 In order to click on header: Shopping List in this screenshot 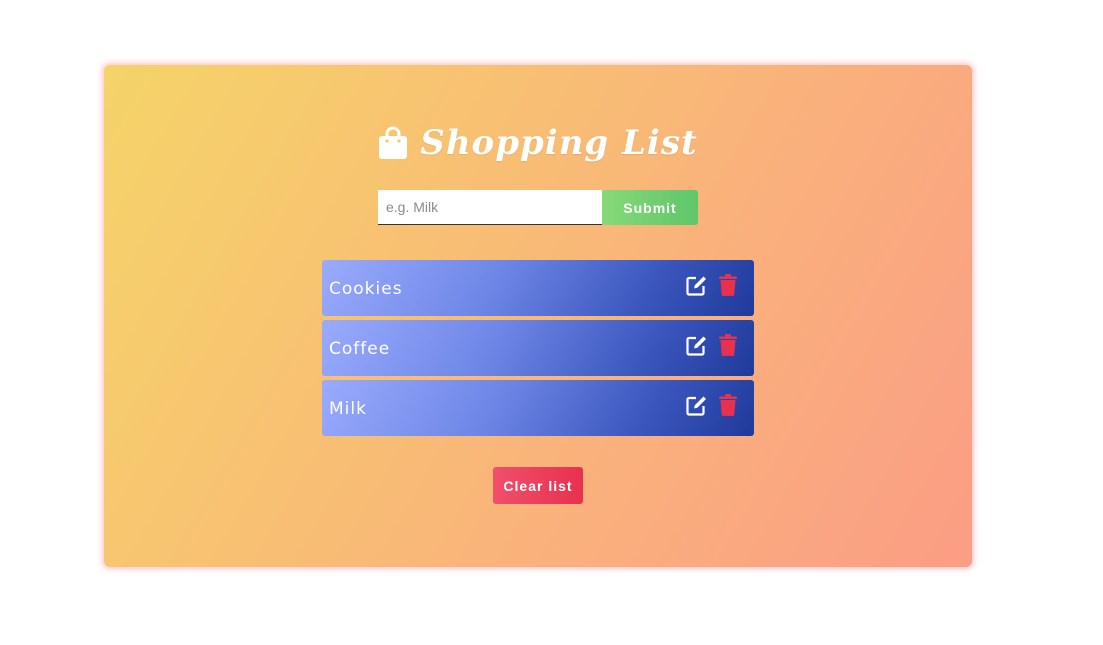, I will do `click(538, 143)`.